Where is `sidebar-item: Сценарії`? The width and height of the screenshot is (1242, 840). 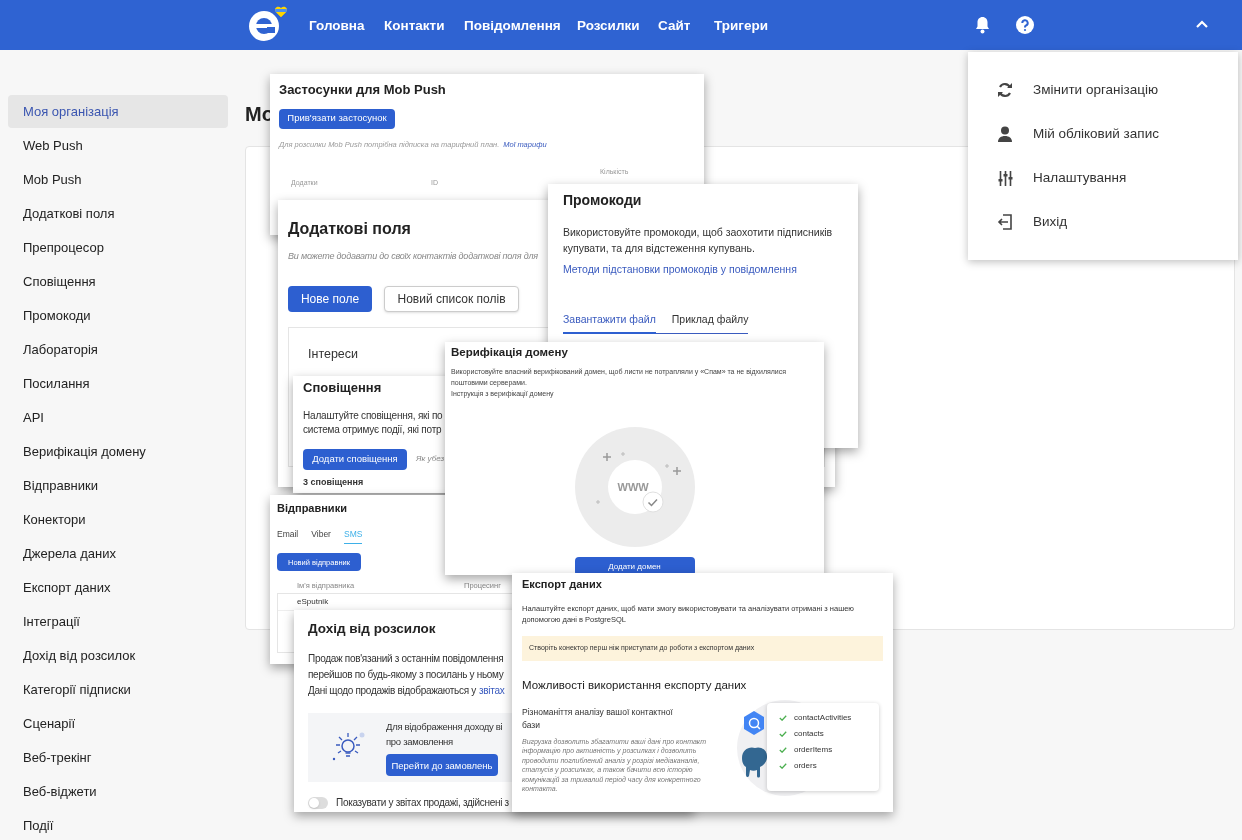 sidebar-item: Сценарії is located at coordinates (118, 723).